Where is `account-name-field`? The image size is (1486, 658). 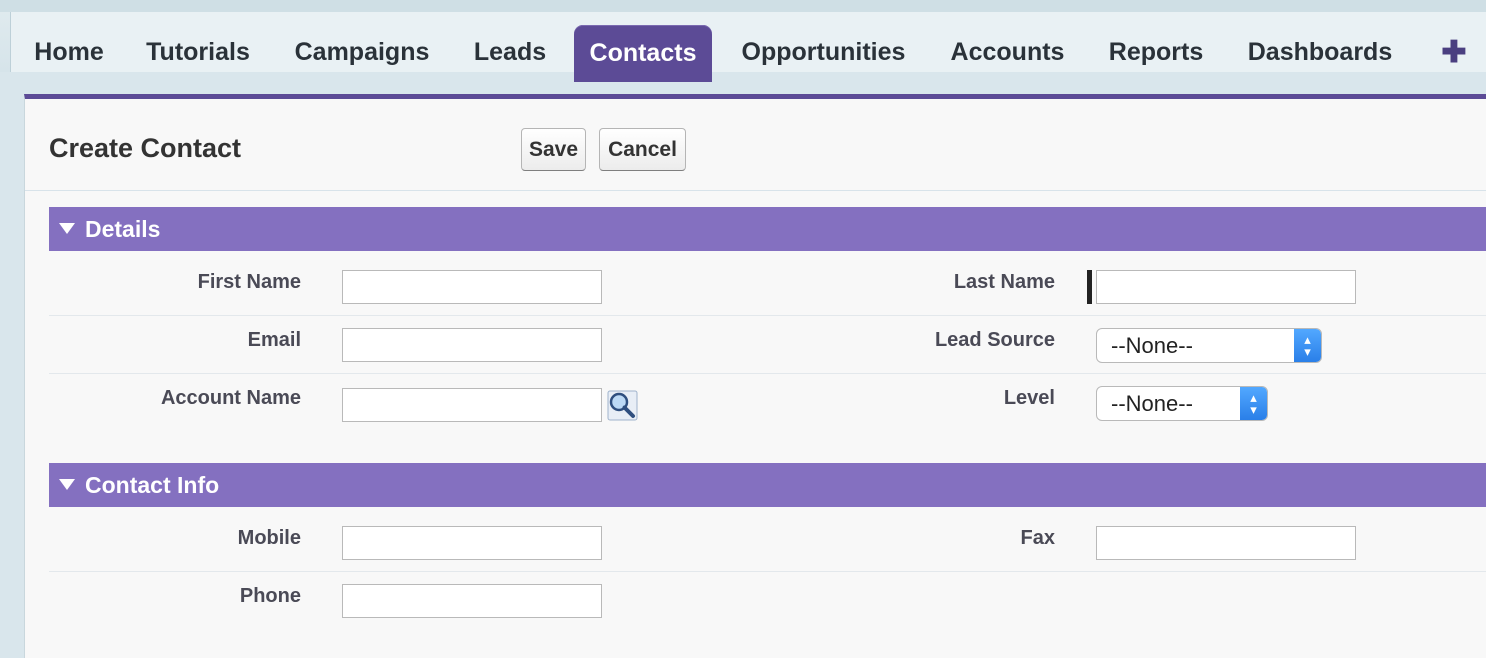 account-name-field is located at coordinates (472, 405).